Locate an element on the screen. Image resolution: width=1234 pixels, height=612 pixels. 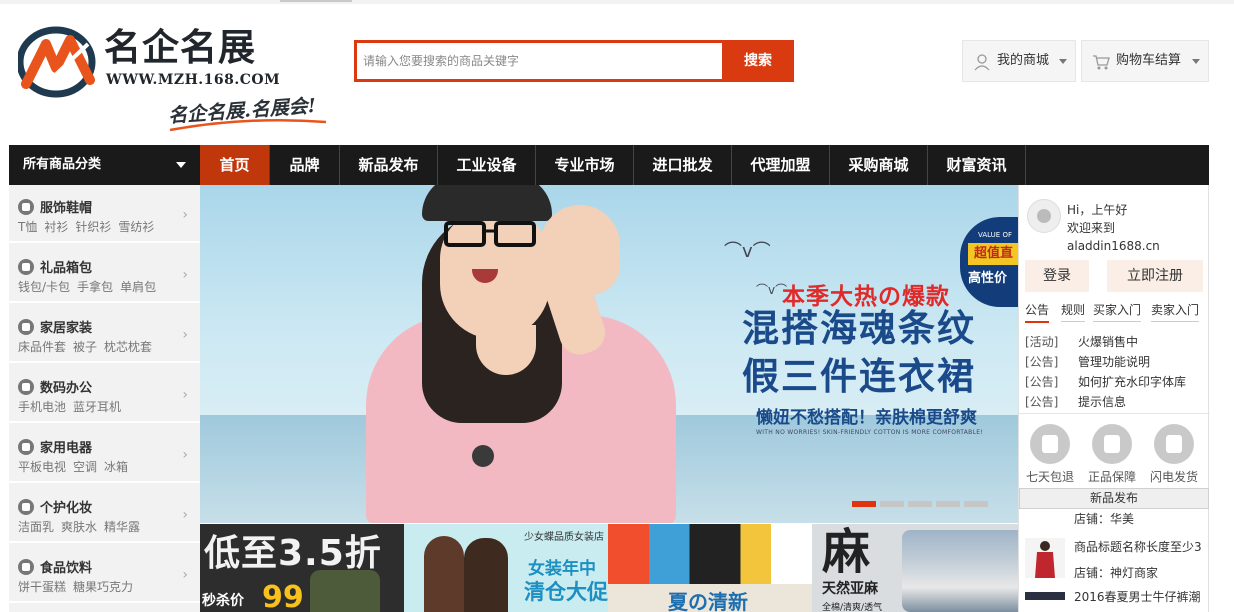
cosmetics-icon is located at coordinates (26, 507).